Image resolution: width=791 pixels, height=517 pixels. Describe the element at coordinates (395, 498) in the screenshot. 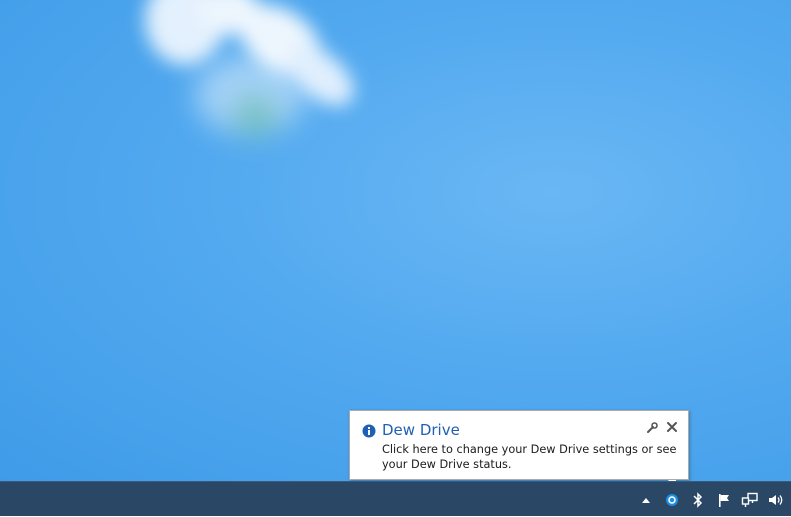

I see `taskbar` at that location.